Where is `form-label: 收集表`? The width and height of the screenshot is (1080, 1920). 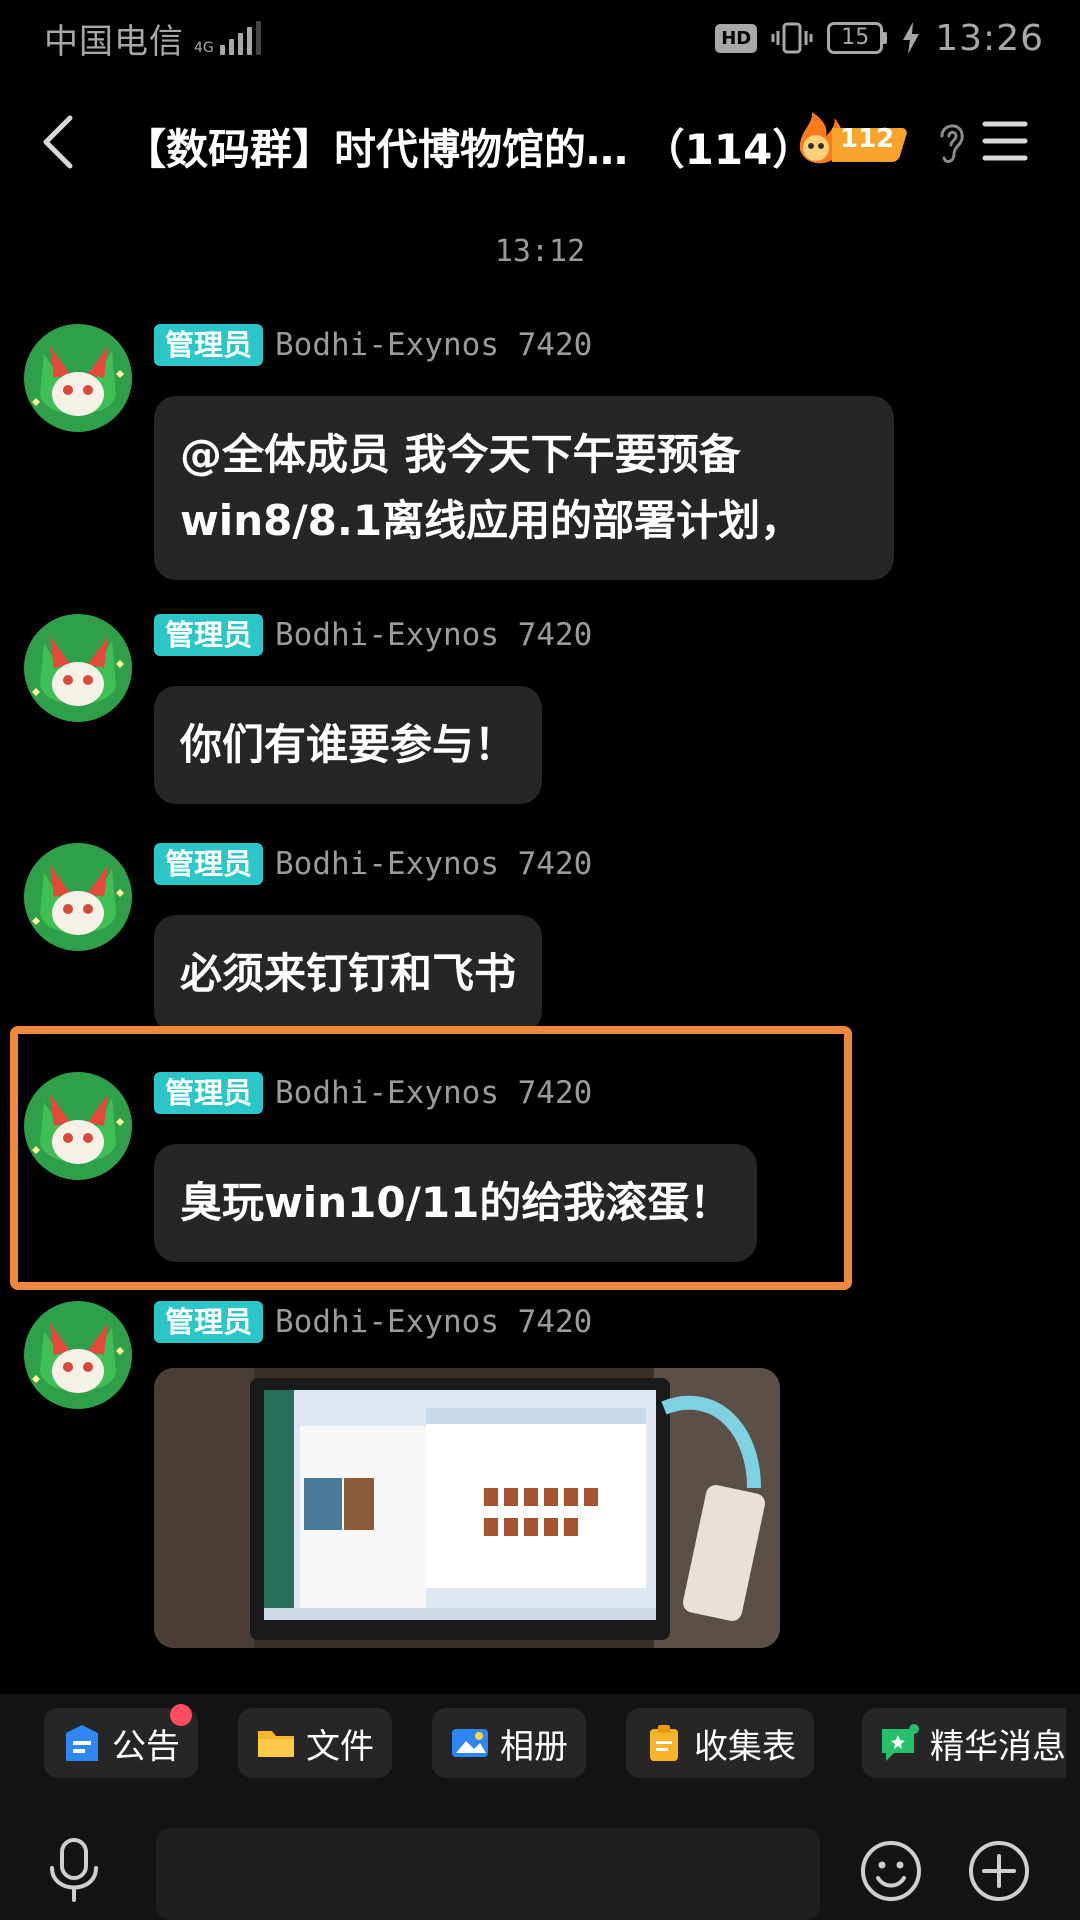
form-label: 收集表 is located at coordinates (745, 1746).